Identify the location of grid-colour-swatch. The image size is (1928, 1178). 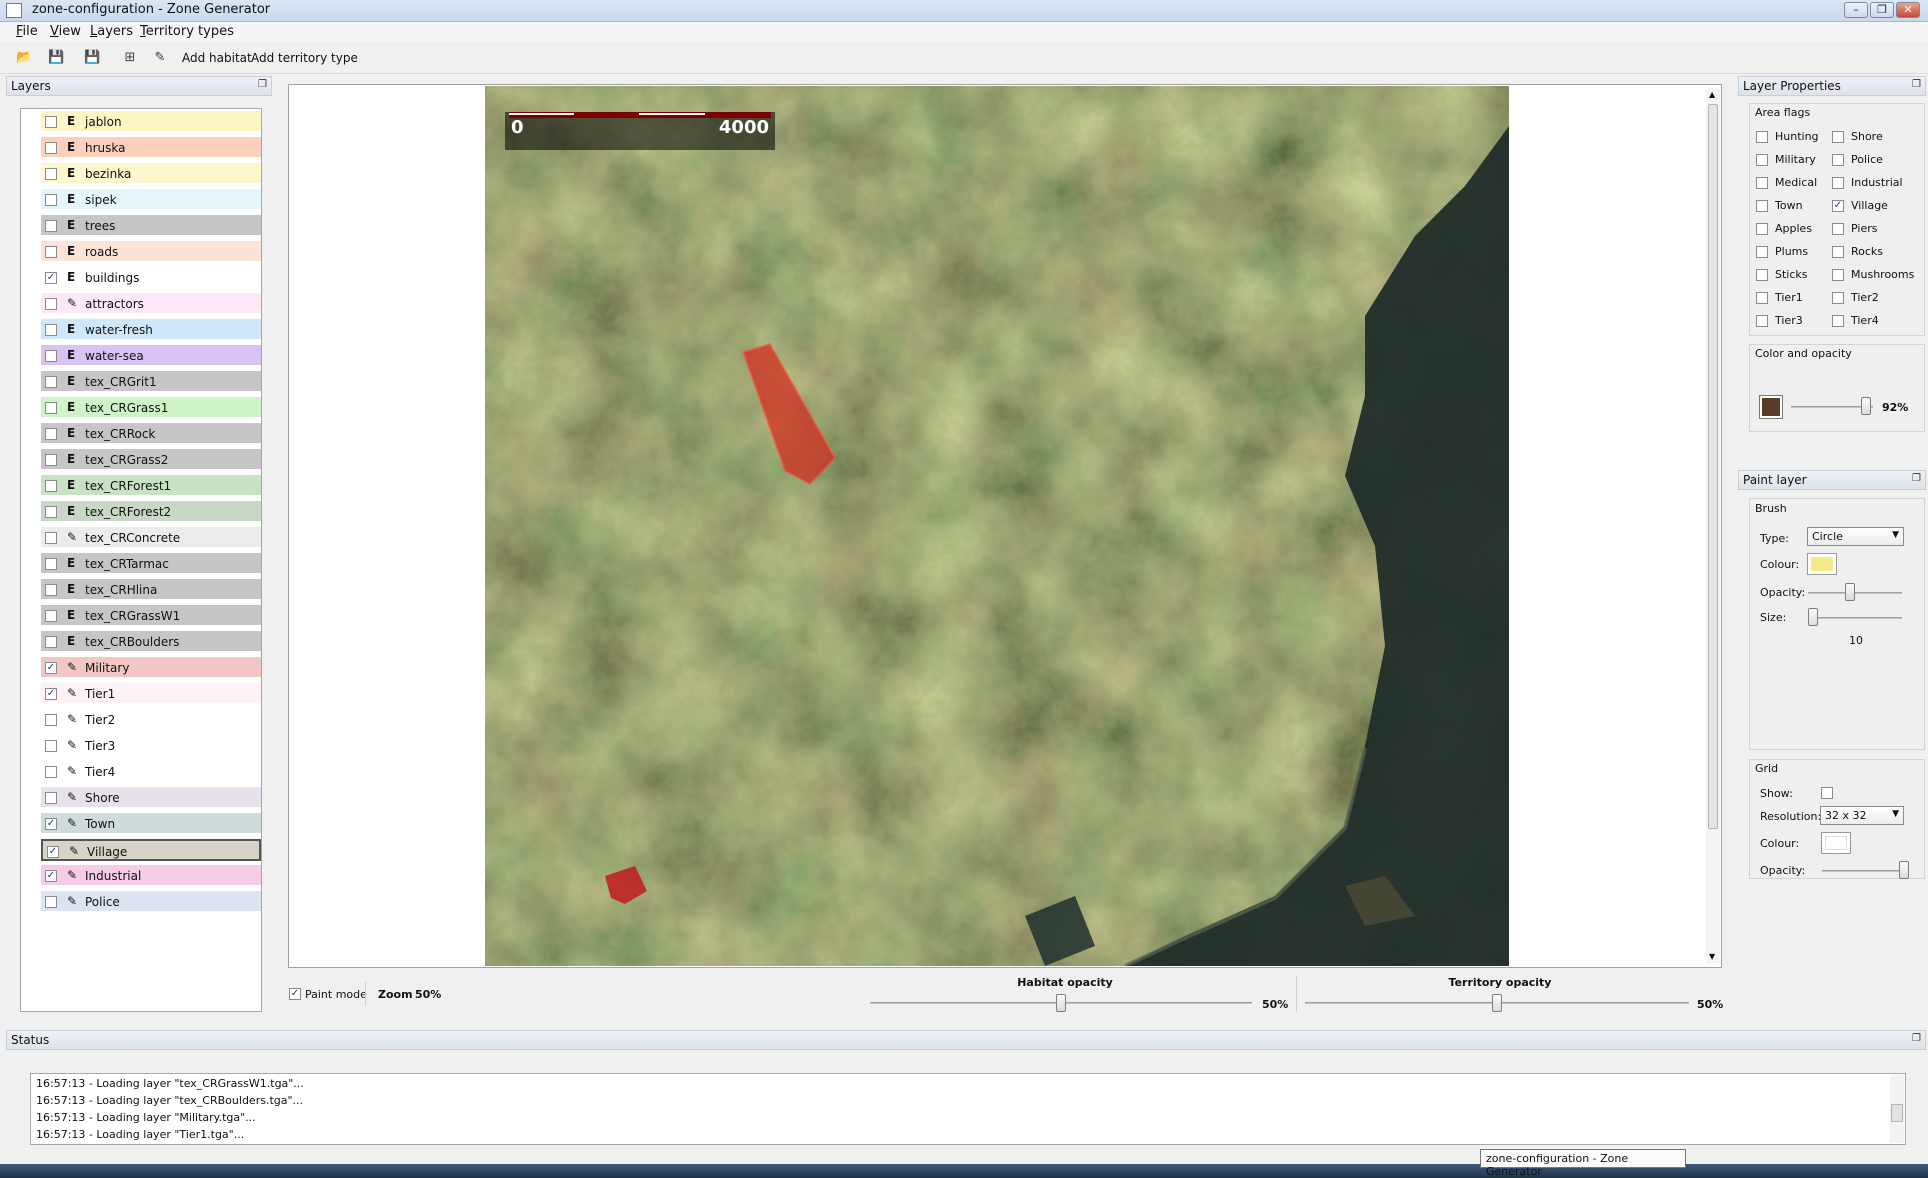
(1836, 843).